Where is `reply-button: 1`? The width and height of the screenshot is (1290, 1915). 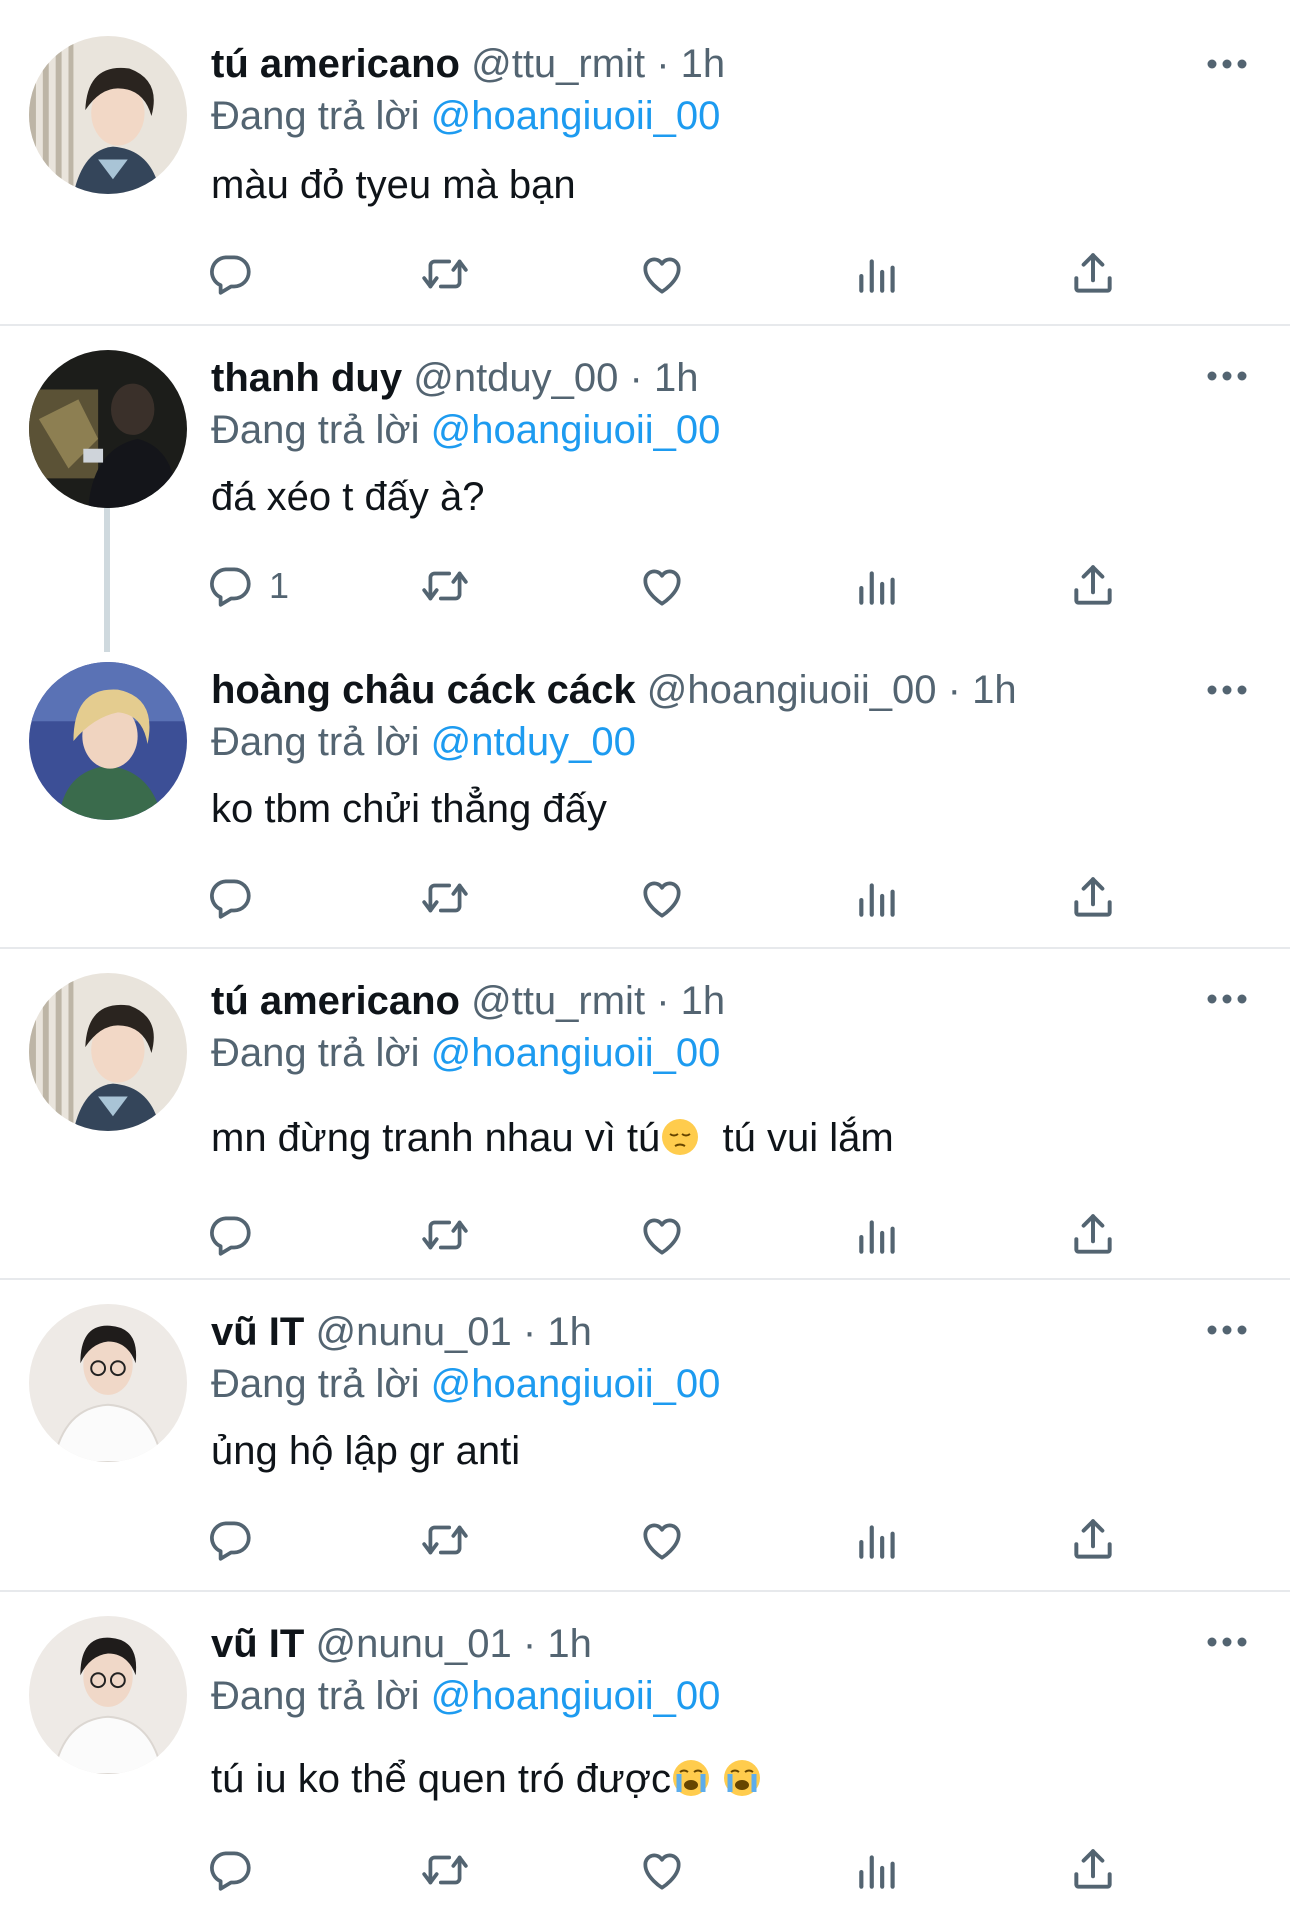
reply-button: 1 is located at coordinates (247, 586).